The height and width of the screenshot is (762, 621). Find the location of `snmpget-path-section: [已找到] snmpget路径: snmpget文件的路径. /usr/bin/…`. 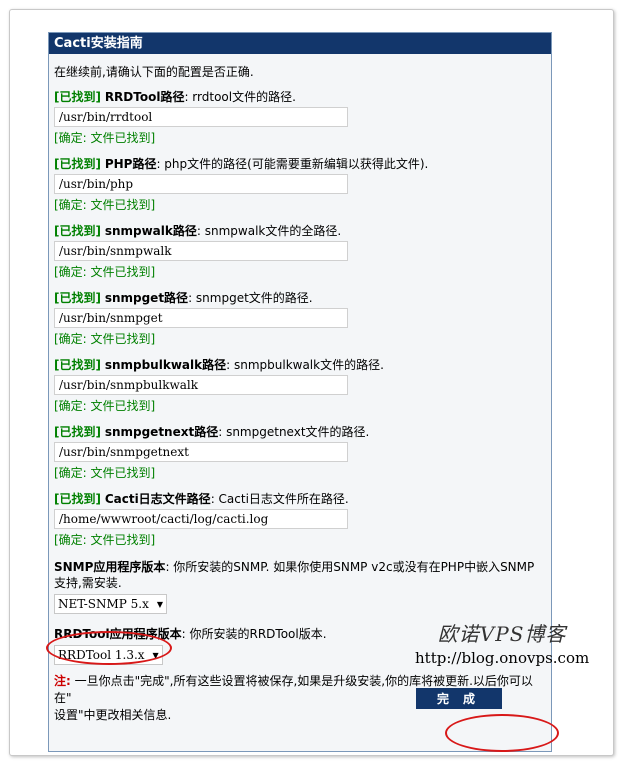

snmpget-path-section: [已找到] snmpget路径: snmpget文件的路径. /usr/bin/… is located at coordinates (299, 318).